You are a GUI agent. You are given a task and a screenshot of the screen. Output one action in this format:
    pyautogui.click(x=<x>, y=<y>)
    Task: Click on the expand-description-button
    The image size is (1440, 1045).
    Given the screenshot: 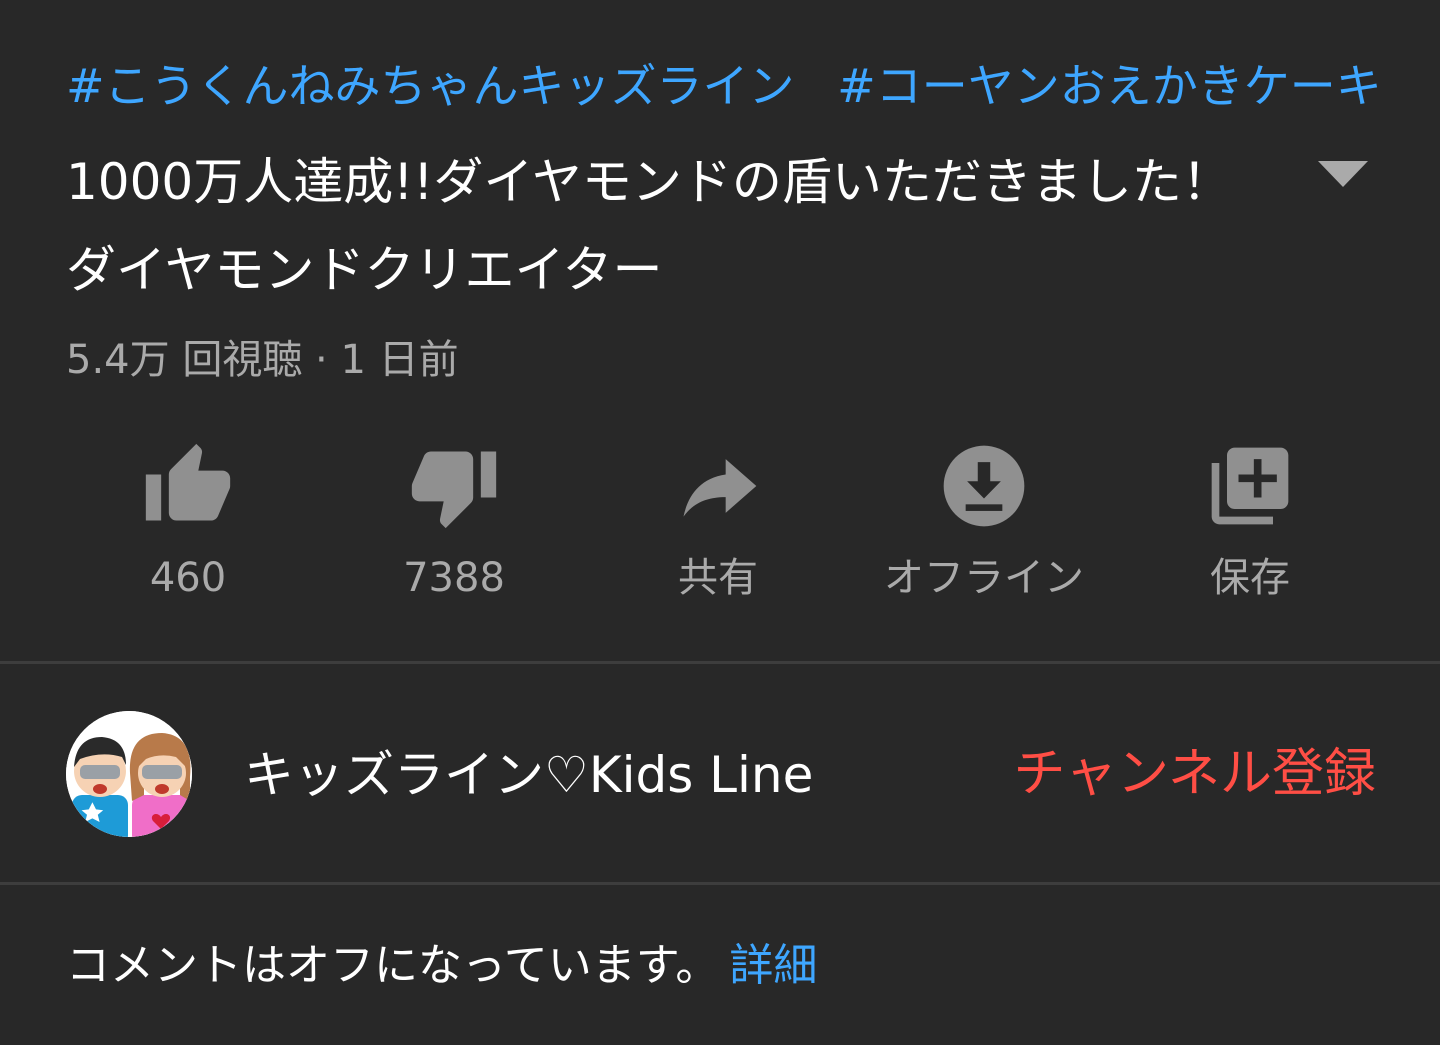 What is the action you would take?
    pyautogui.click(x=1343, y=174)
    